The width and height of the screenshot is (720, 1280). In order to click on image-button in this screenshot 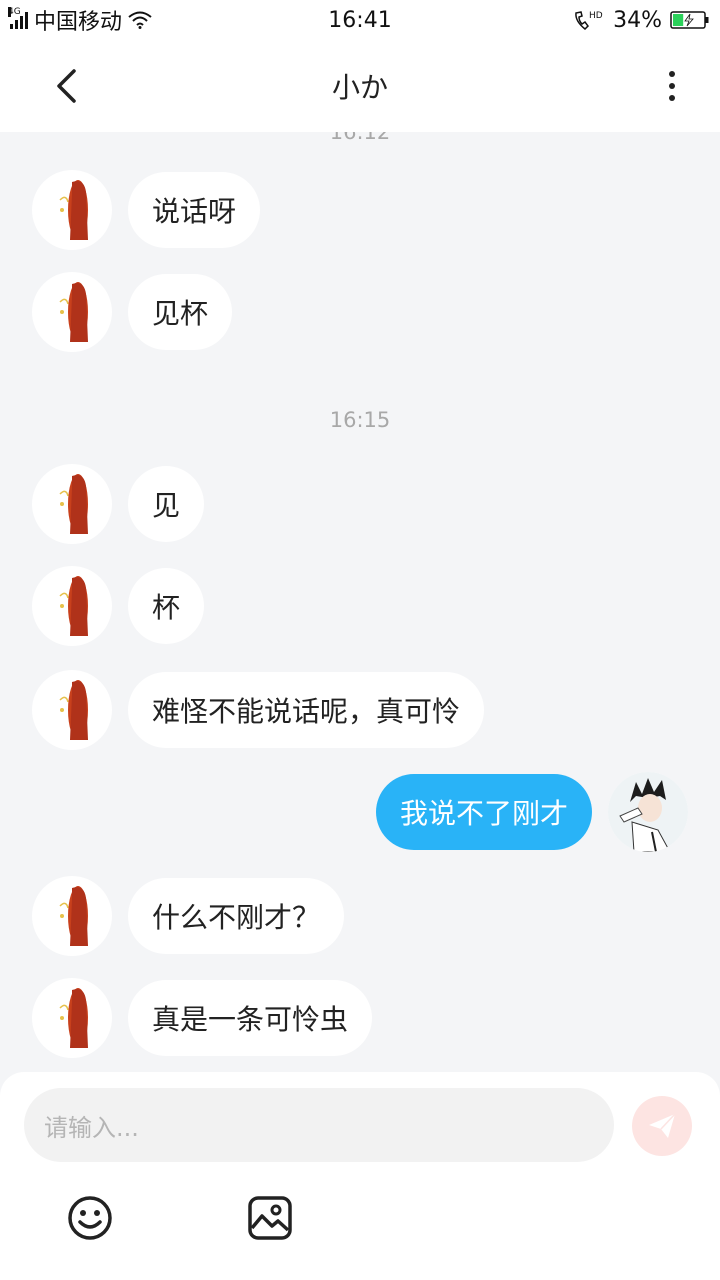, I will do `click(270, 1218)`.